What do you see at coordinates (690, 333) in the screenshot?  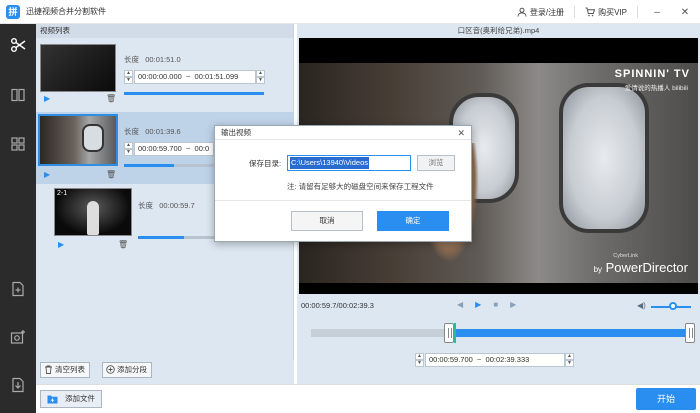 I see `trim-end-handle` at bounding box center [690, 333].